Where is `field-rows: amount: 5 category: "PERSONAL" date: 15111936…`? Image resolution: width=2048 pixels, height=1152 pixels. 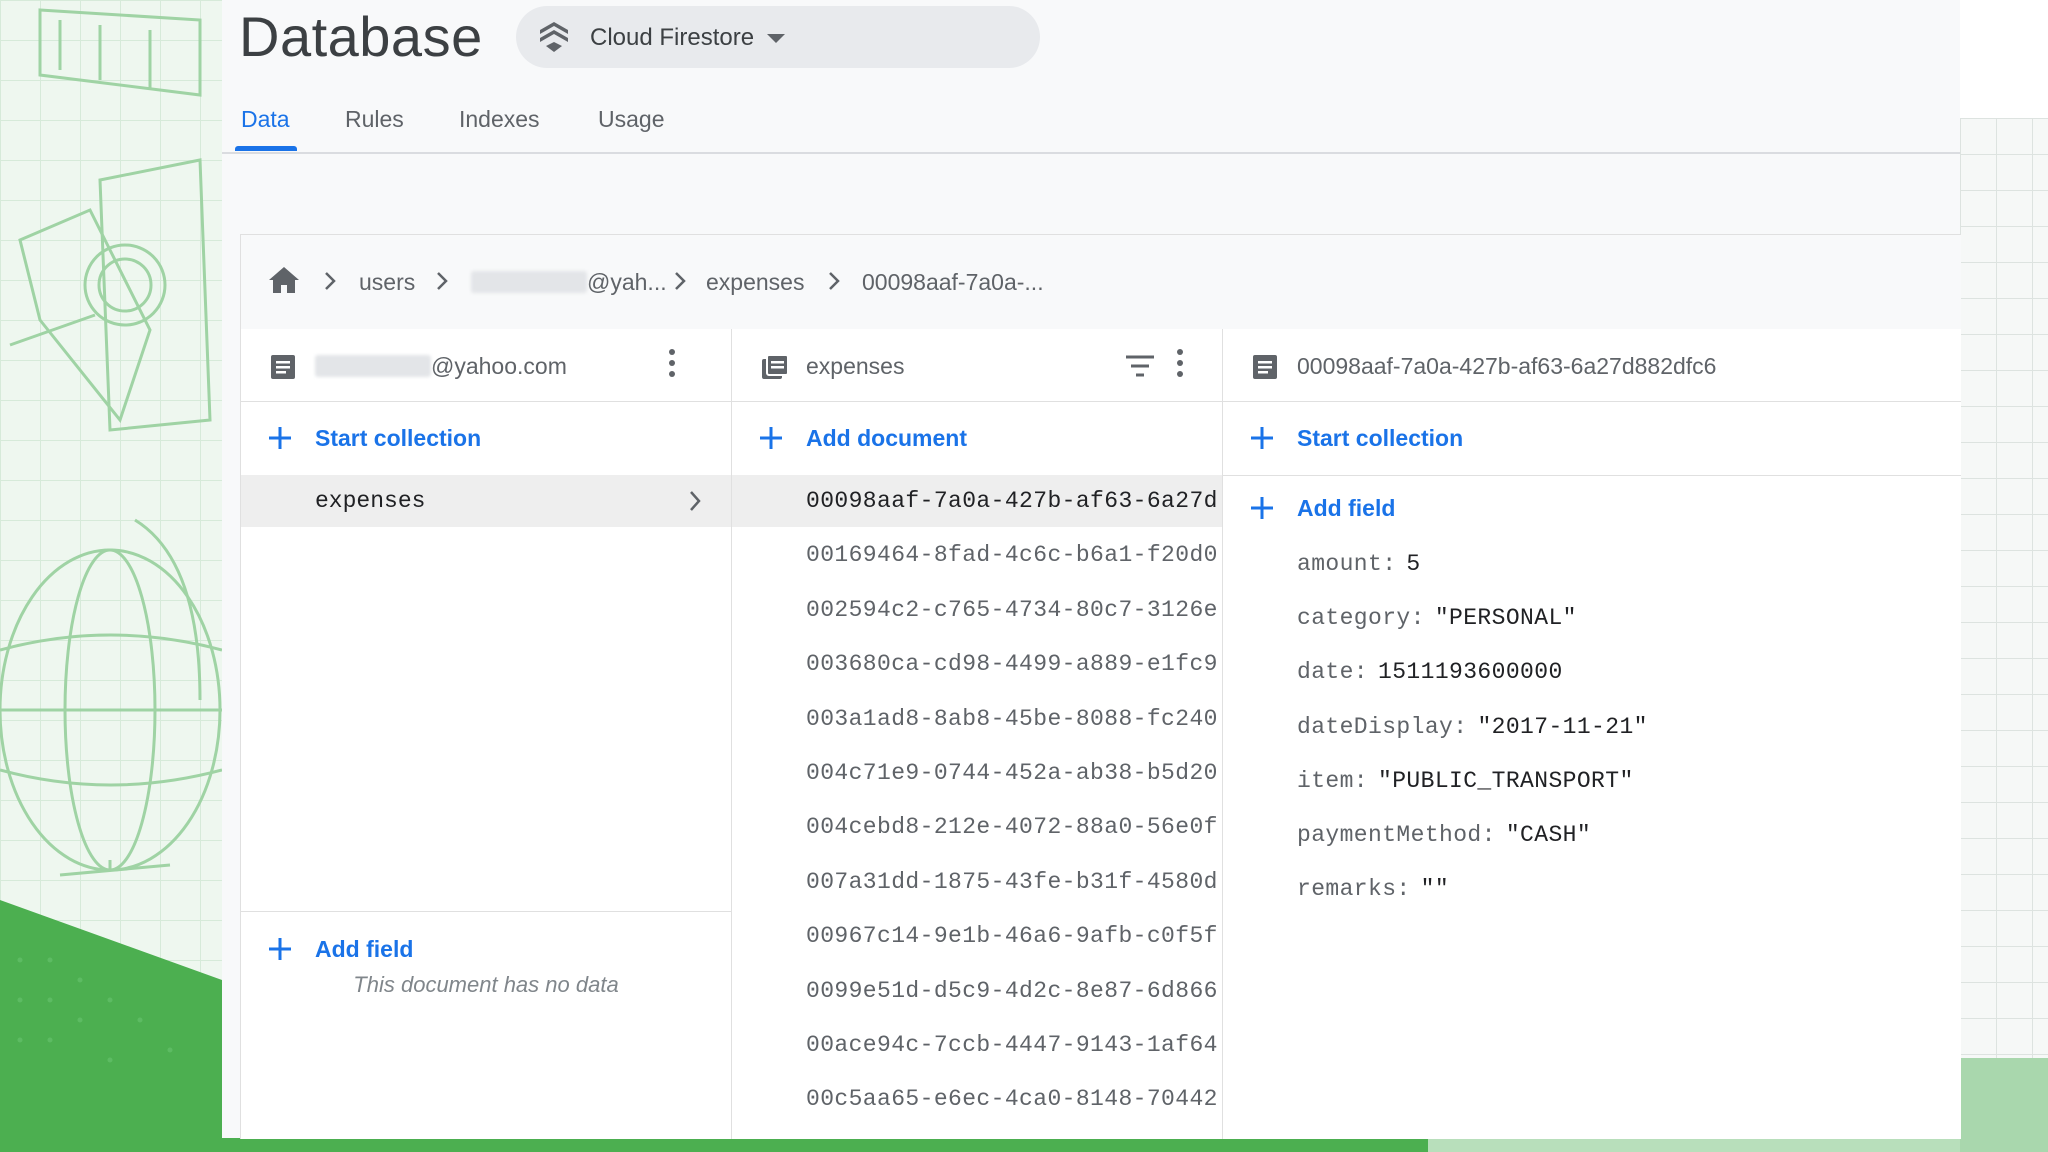 field-rows: amount: 5 category: "PERSONAL" date: 15111936… is located at coordinates (1592, 728).